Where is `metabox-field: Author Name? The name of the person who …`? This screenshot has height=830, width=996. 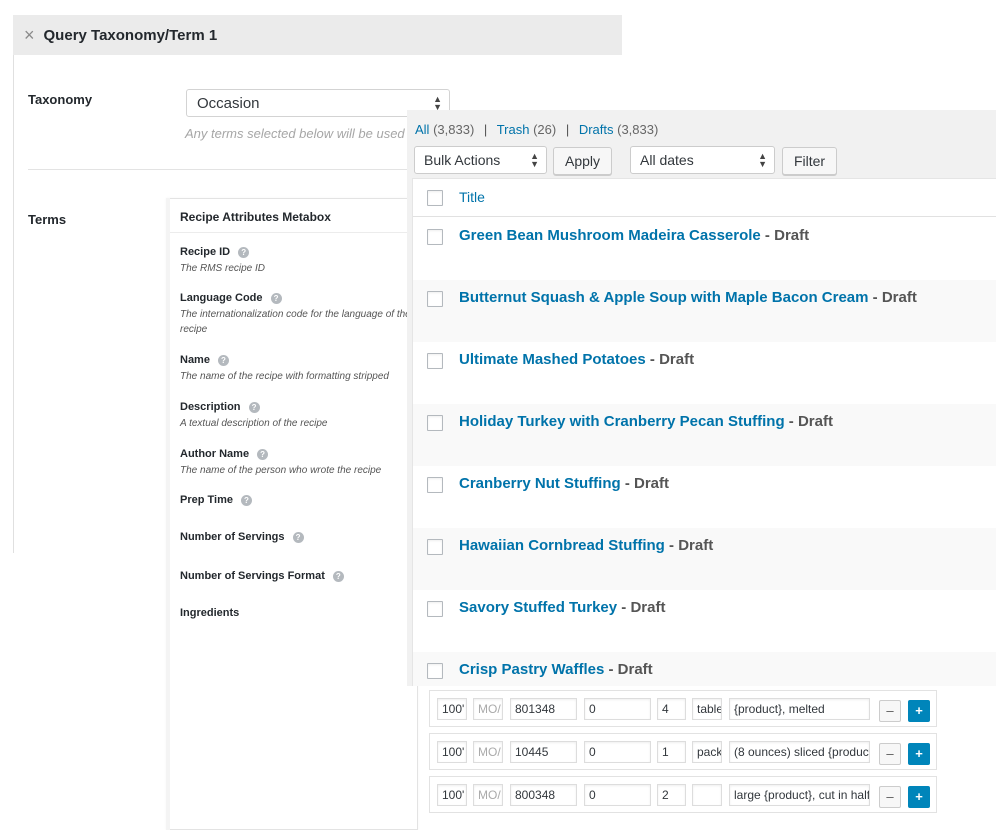
metabox-field: Author Name? The name of the person who … is located at coordinates (298, 463).